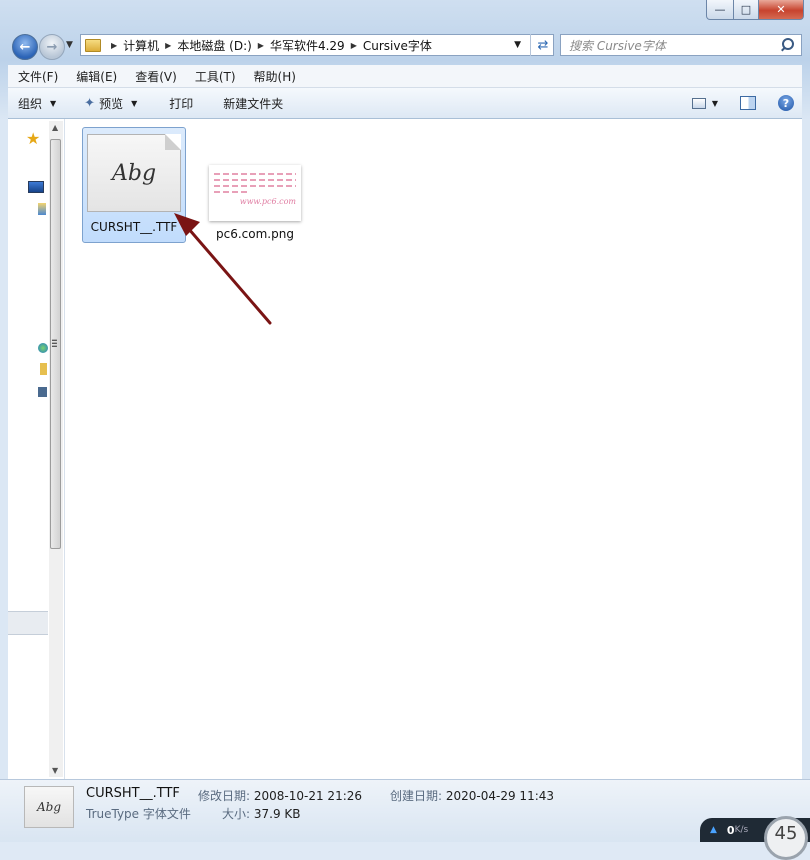 This screenshot has height=860, width=810. What do you see at coordinates (670, 45) in the screenshot?
I see `search-input: 搜索 Cursive字体` at bounding box center [670, 45].